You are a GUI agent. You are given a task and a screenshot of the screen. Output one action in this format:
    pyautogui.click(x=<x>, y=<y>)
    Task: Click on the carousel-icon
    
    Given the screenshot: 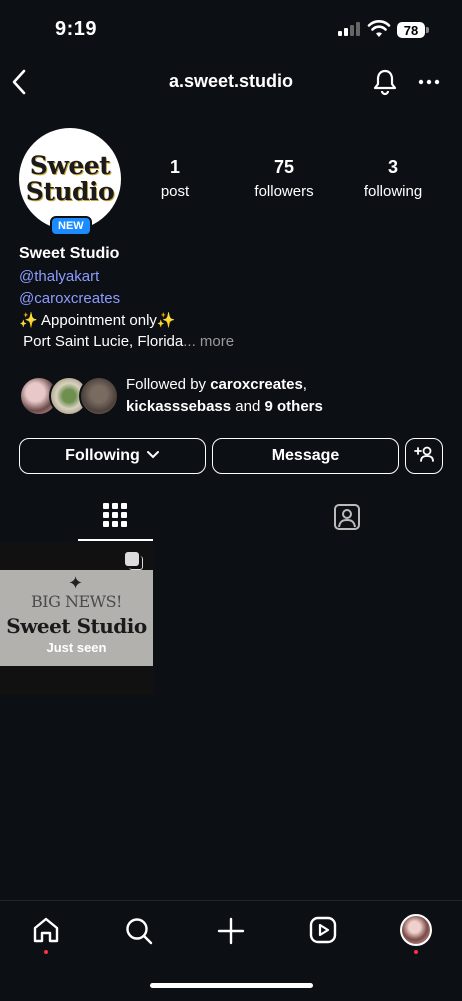 What is the action you would take?
    pyautogui.click(x=132, y=559)
    